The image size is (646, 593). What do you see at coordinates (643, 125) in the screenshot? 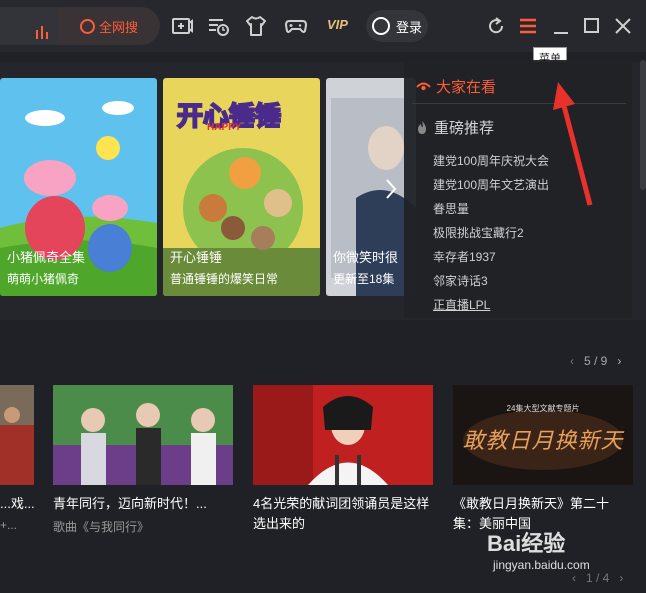
I see `scrollbar-thumb` at bounding box center [643, 125].